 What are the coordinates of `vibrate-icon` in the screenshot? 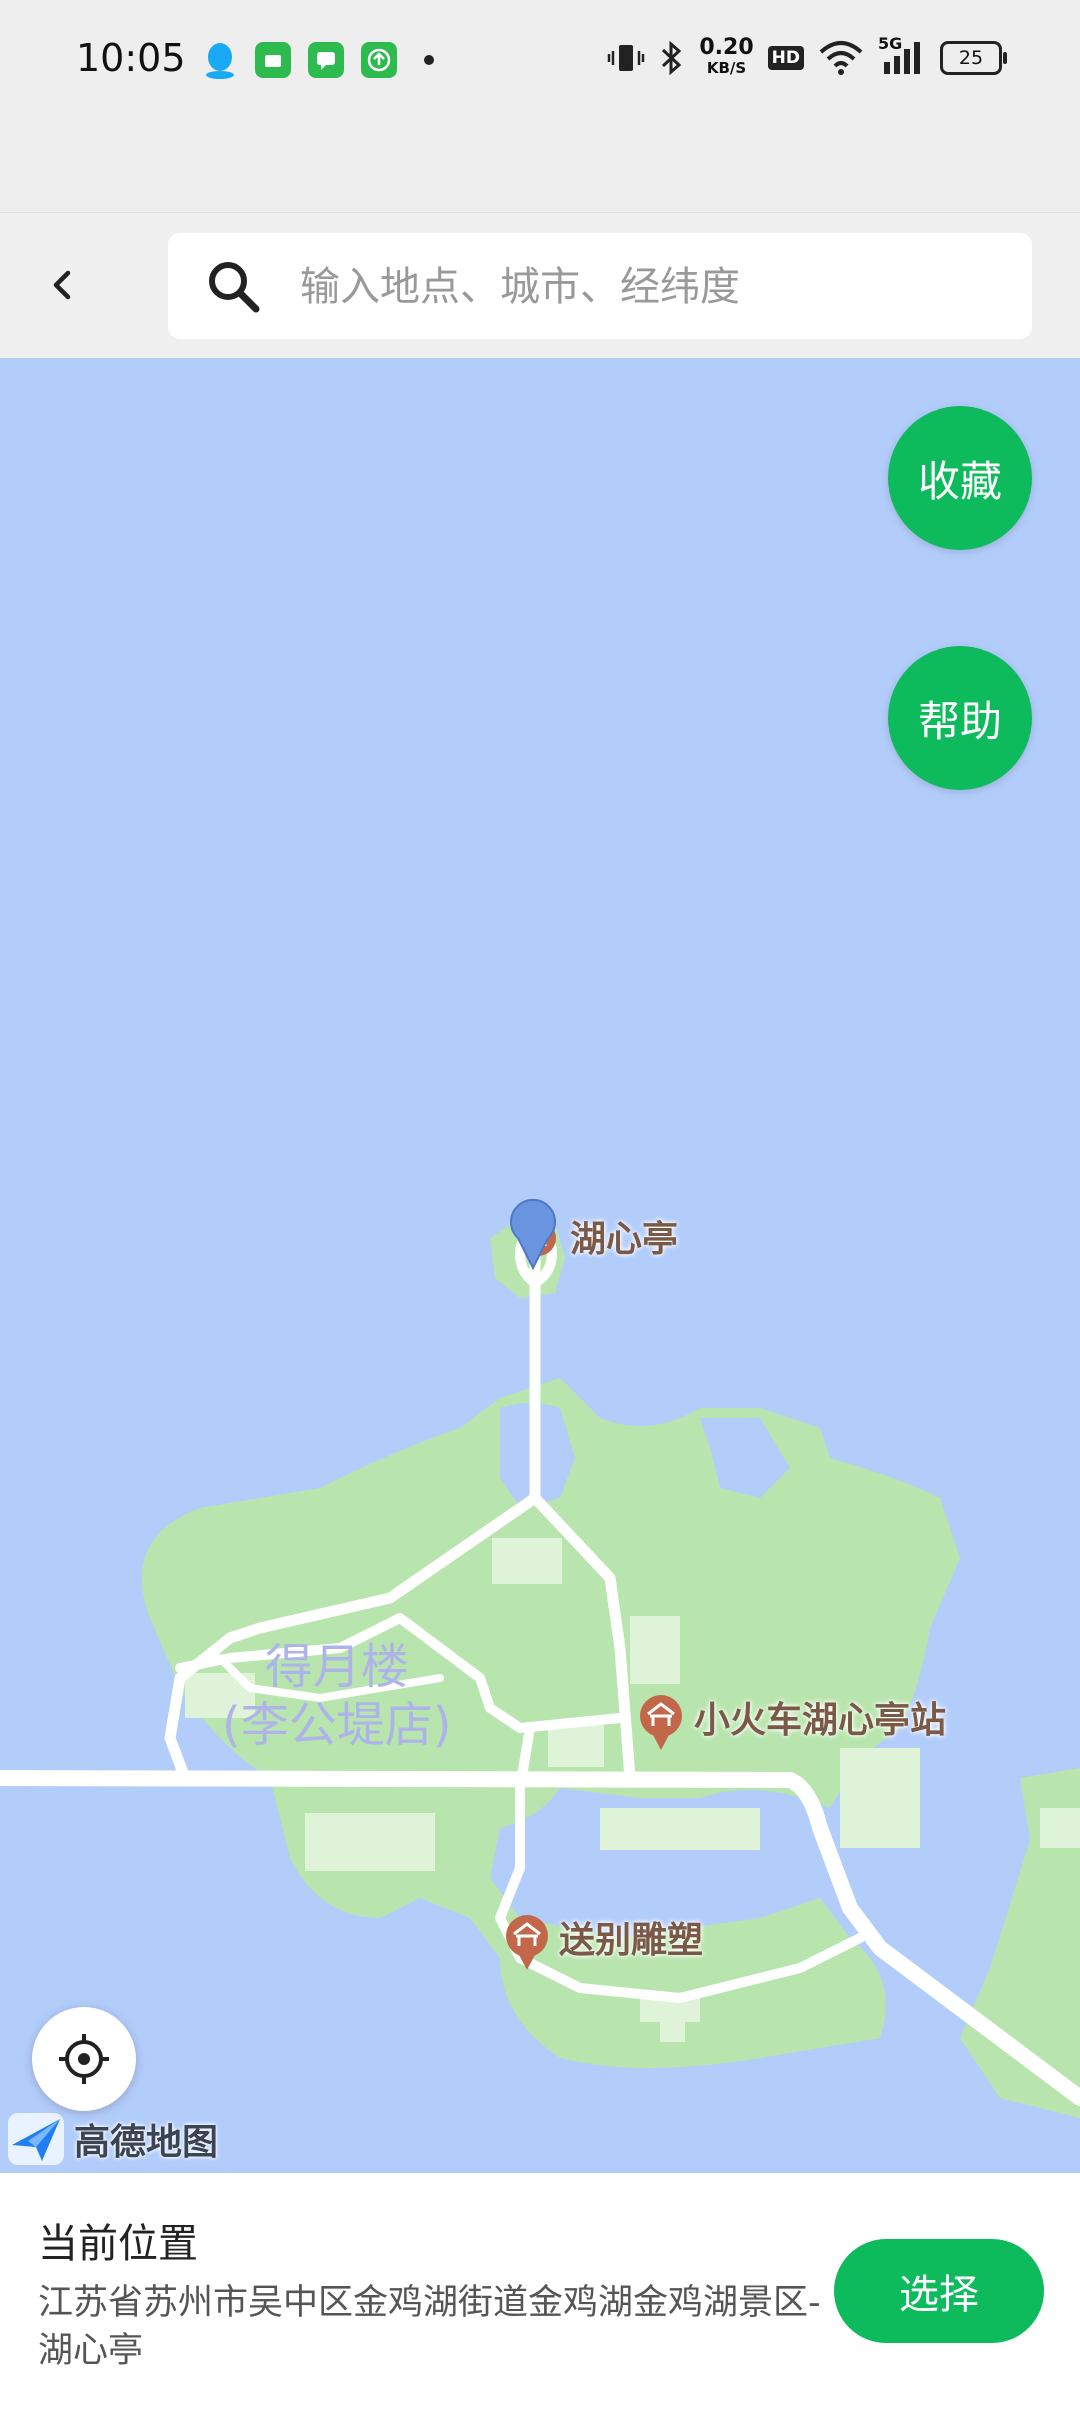 It's located at (626, 58).